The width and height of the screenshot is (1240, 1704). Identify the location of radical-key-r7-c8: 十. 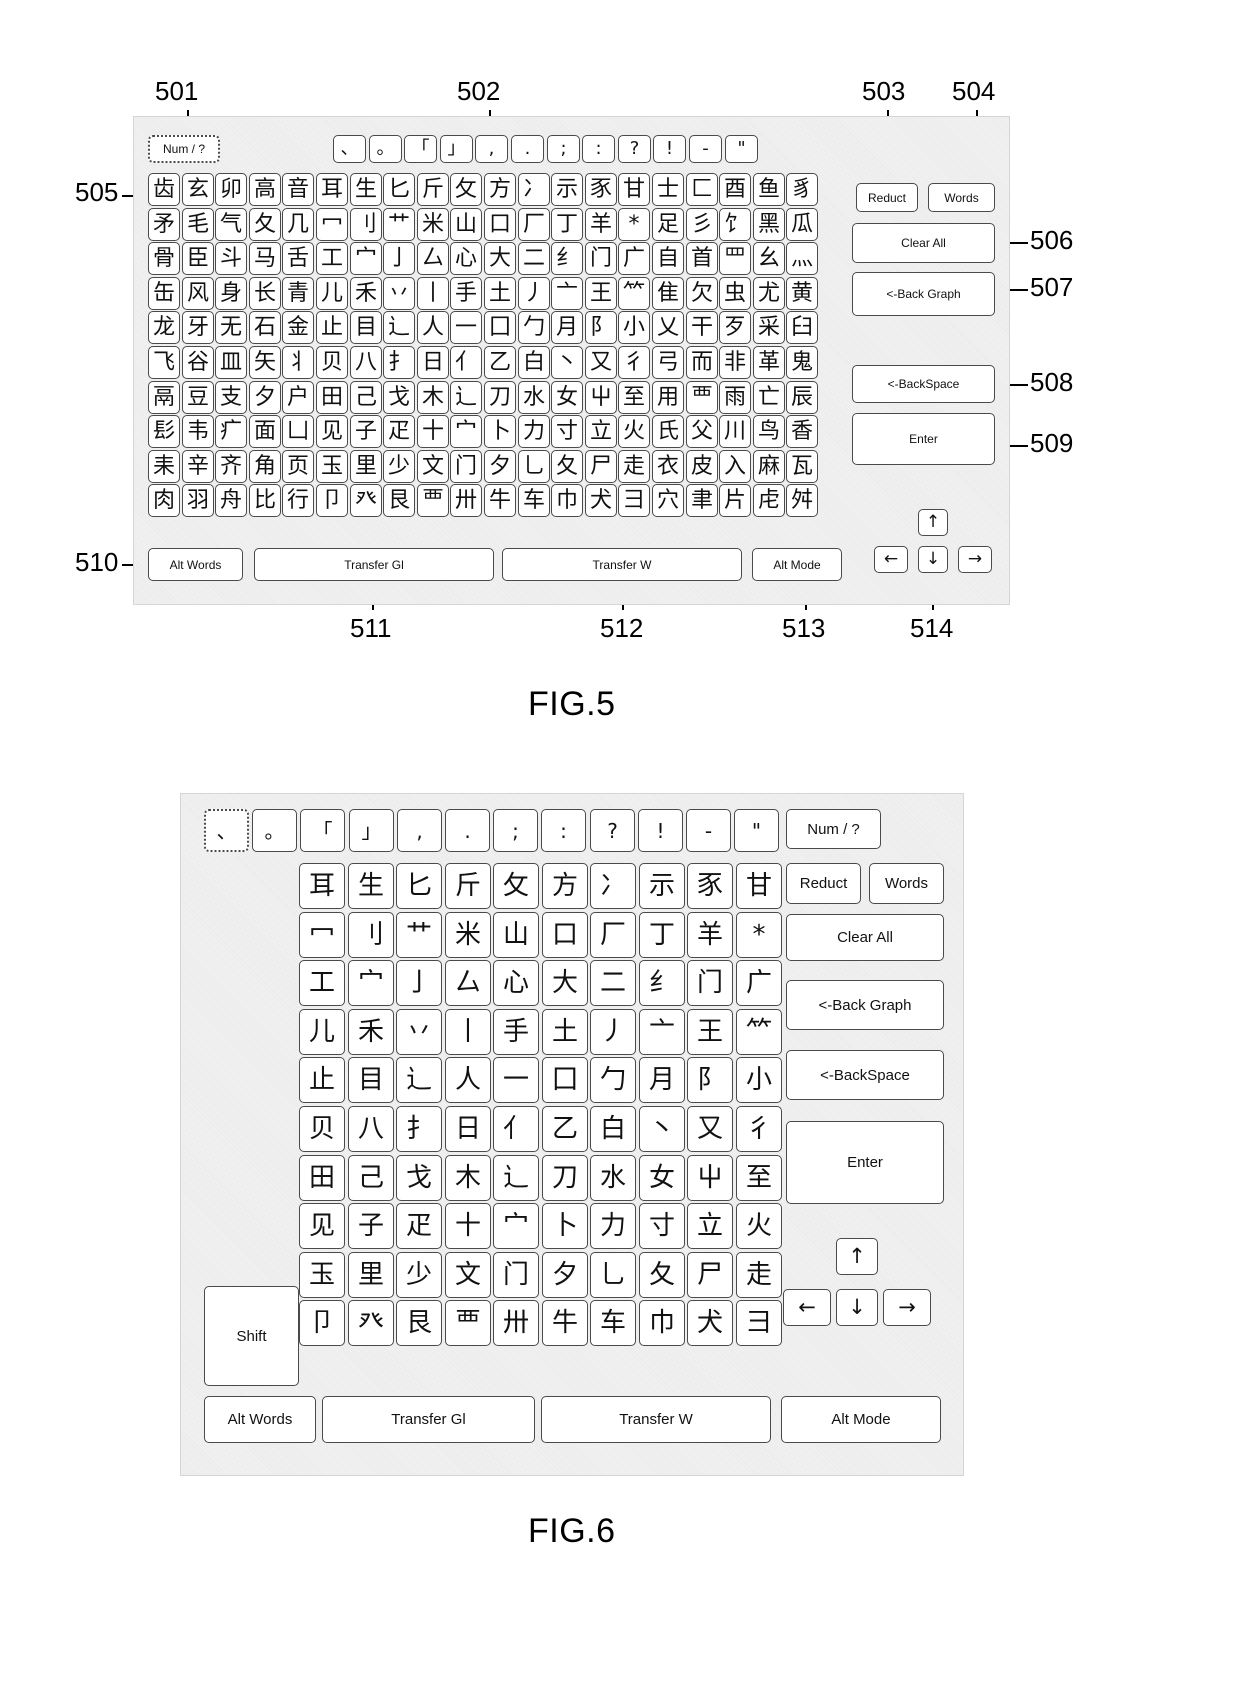
(433, 431).